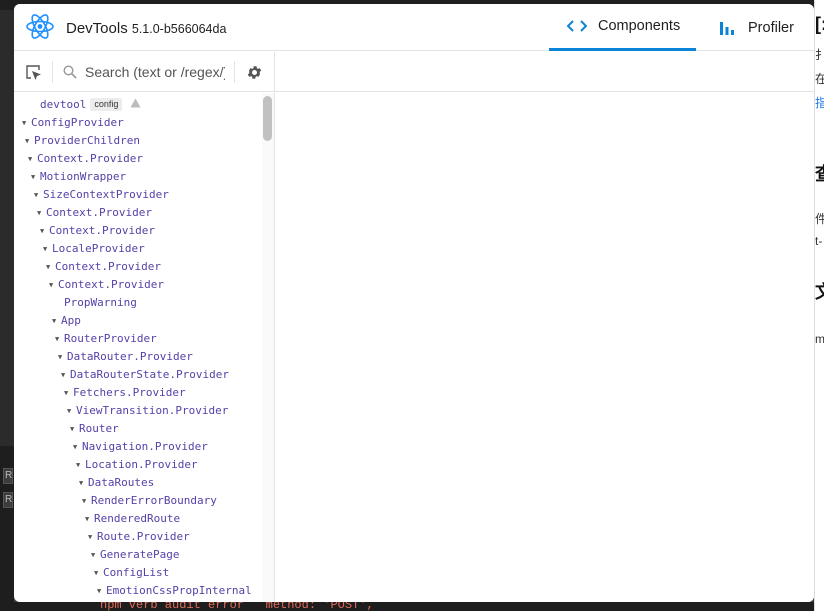  What do you see at coordinates (819, 339) in the screenshot?
I see `background-fragment: m` at bounding box center [819, 339].